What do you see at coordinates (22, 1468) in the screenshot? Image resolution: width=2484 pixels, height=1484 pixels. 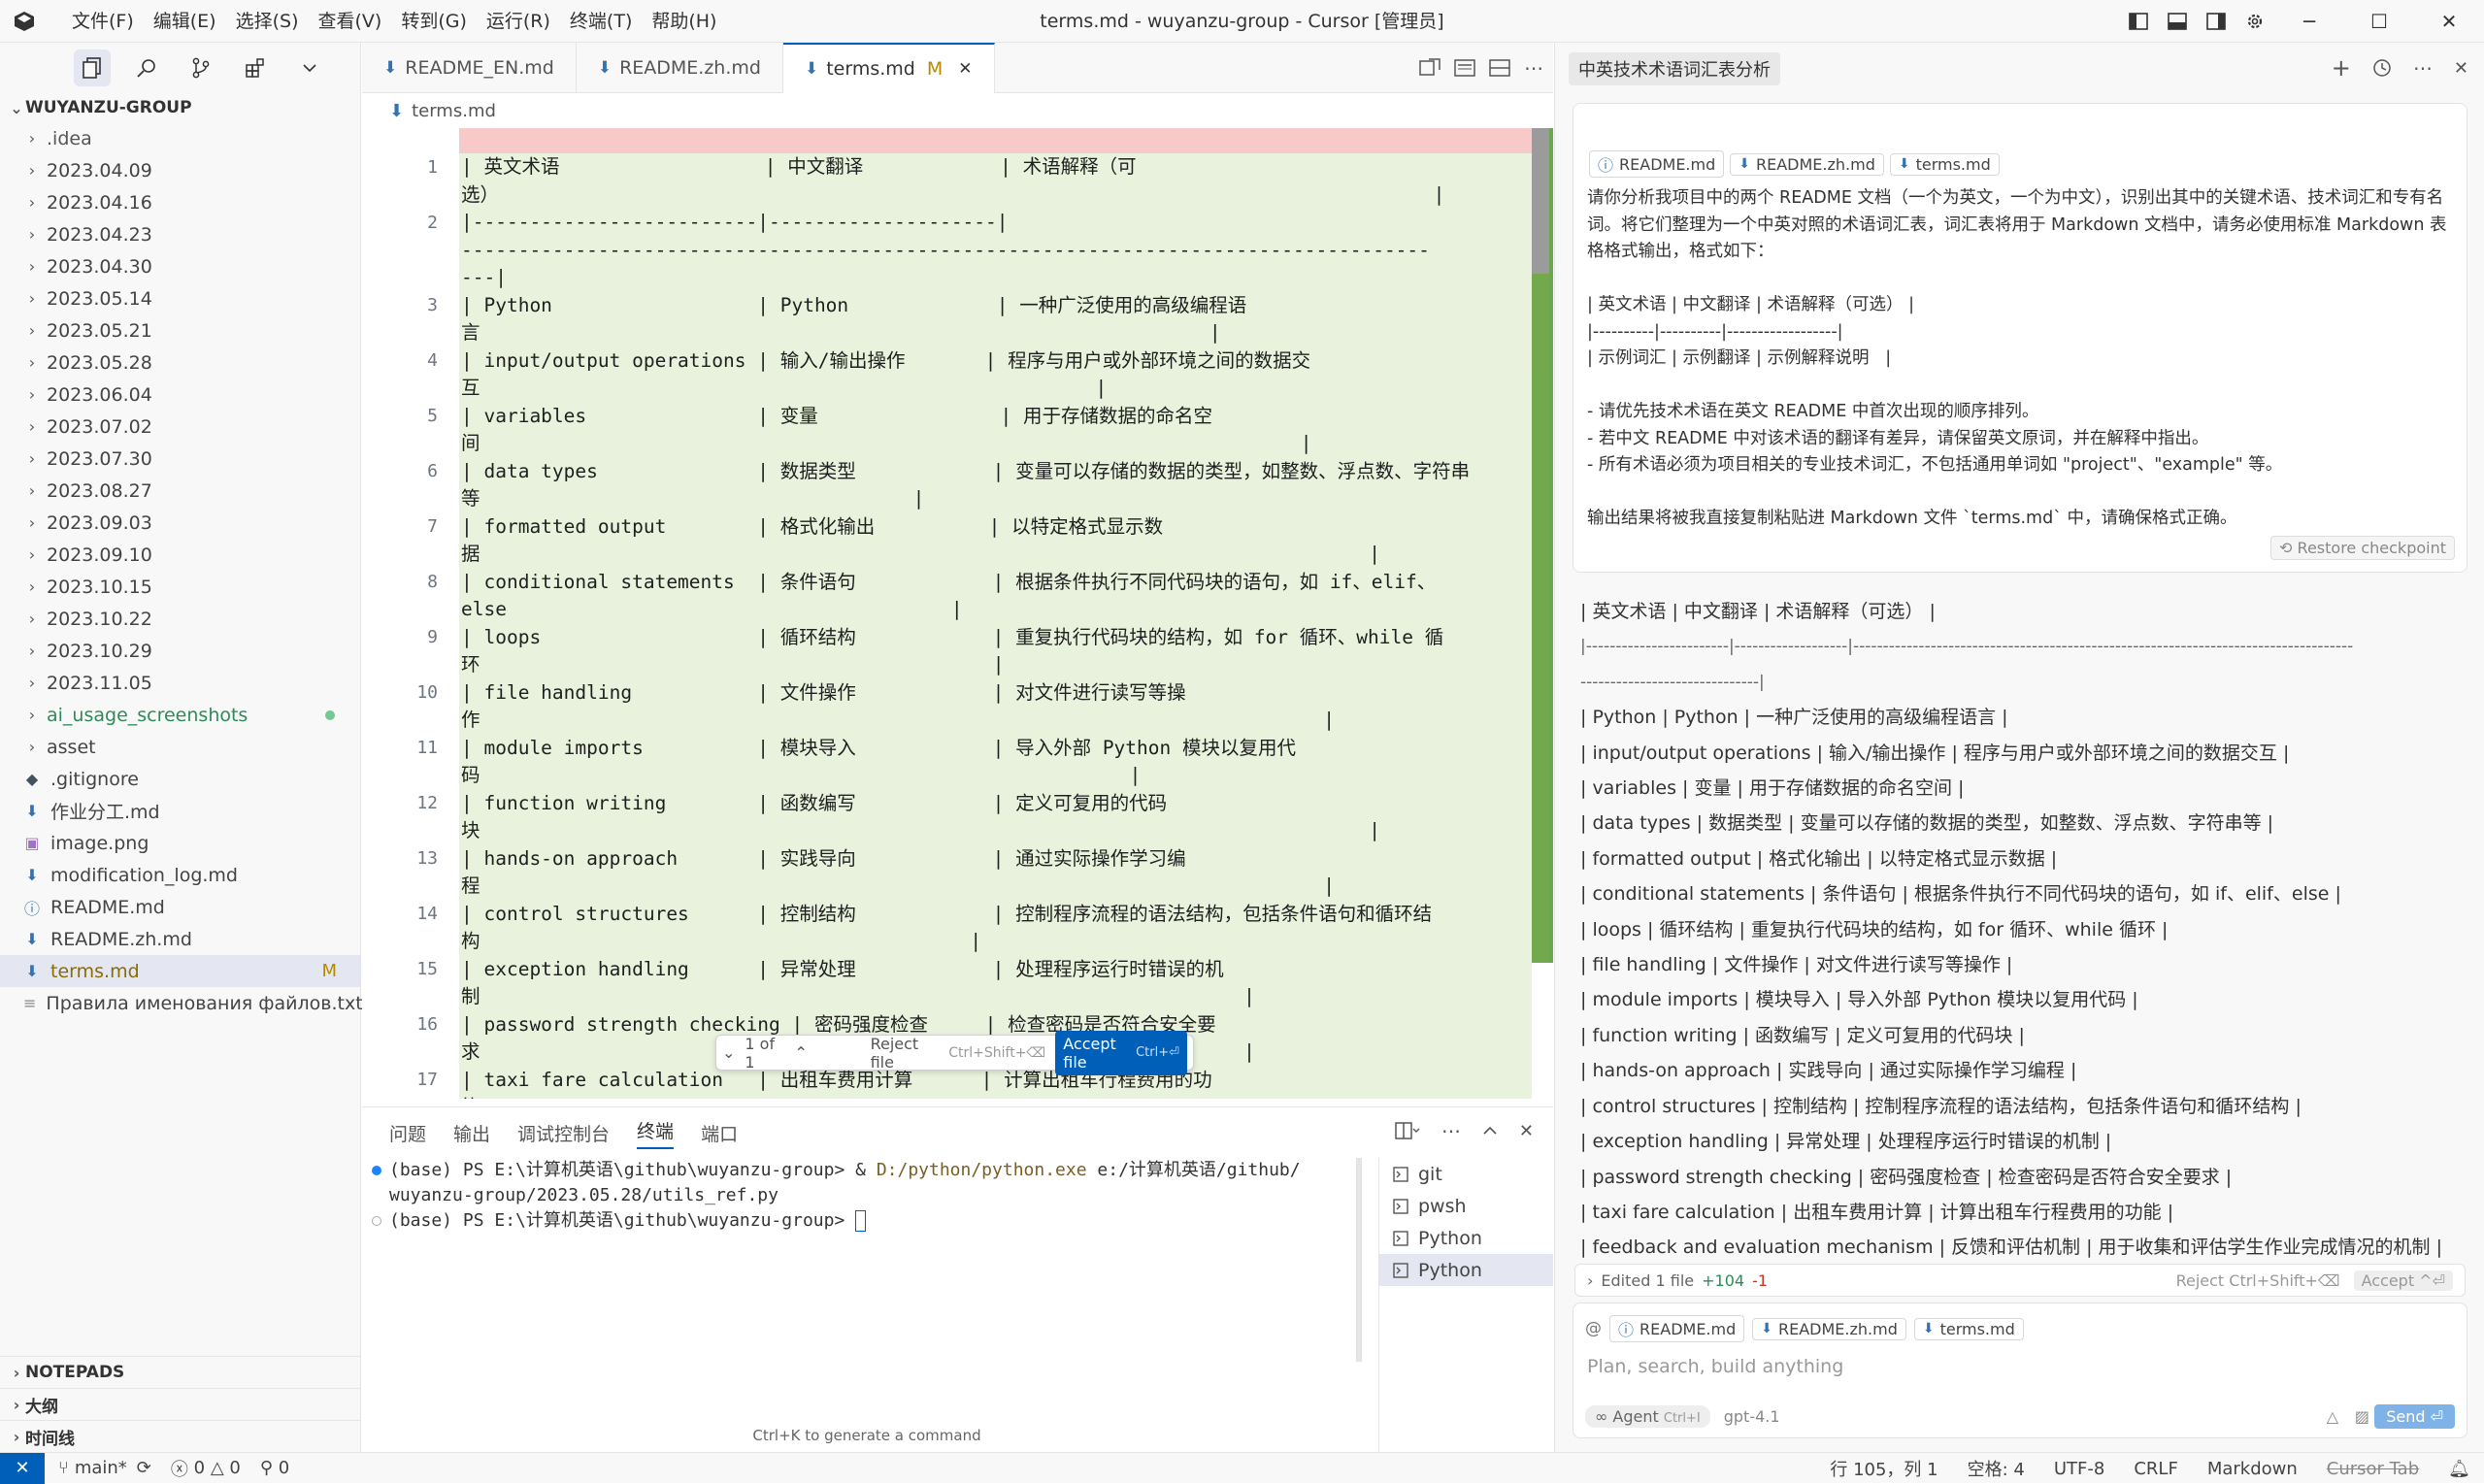 I see `remote-indicator-icon: ✕` at bounding box center [22, 1468].